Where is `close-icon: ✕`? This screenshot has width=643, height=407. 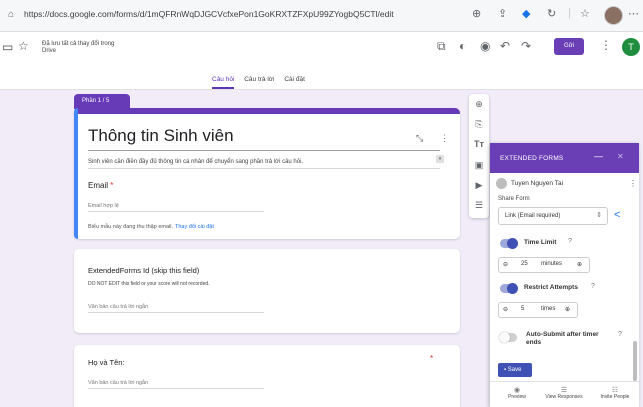
close-icon: ✕ is located at coordinates (620, 156).